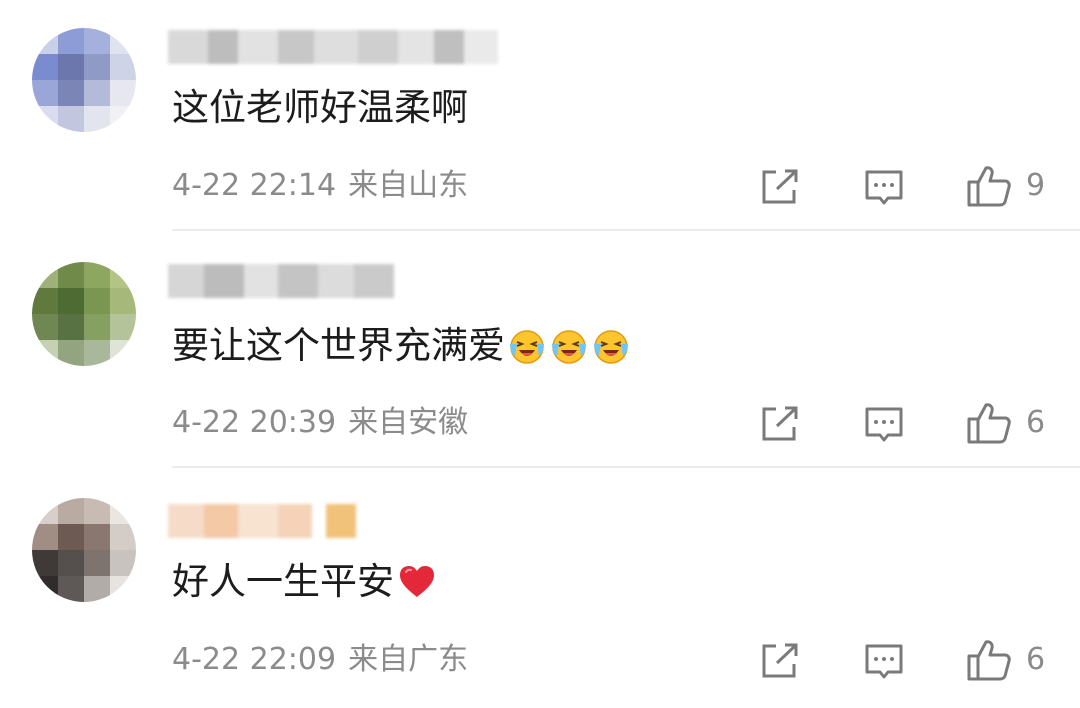  What do you see at coordinates (254, 185) in the screenshot?
I see `comment-date: 4-22 22:14` at bounding box center [254, 185].